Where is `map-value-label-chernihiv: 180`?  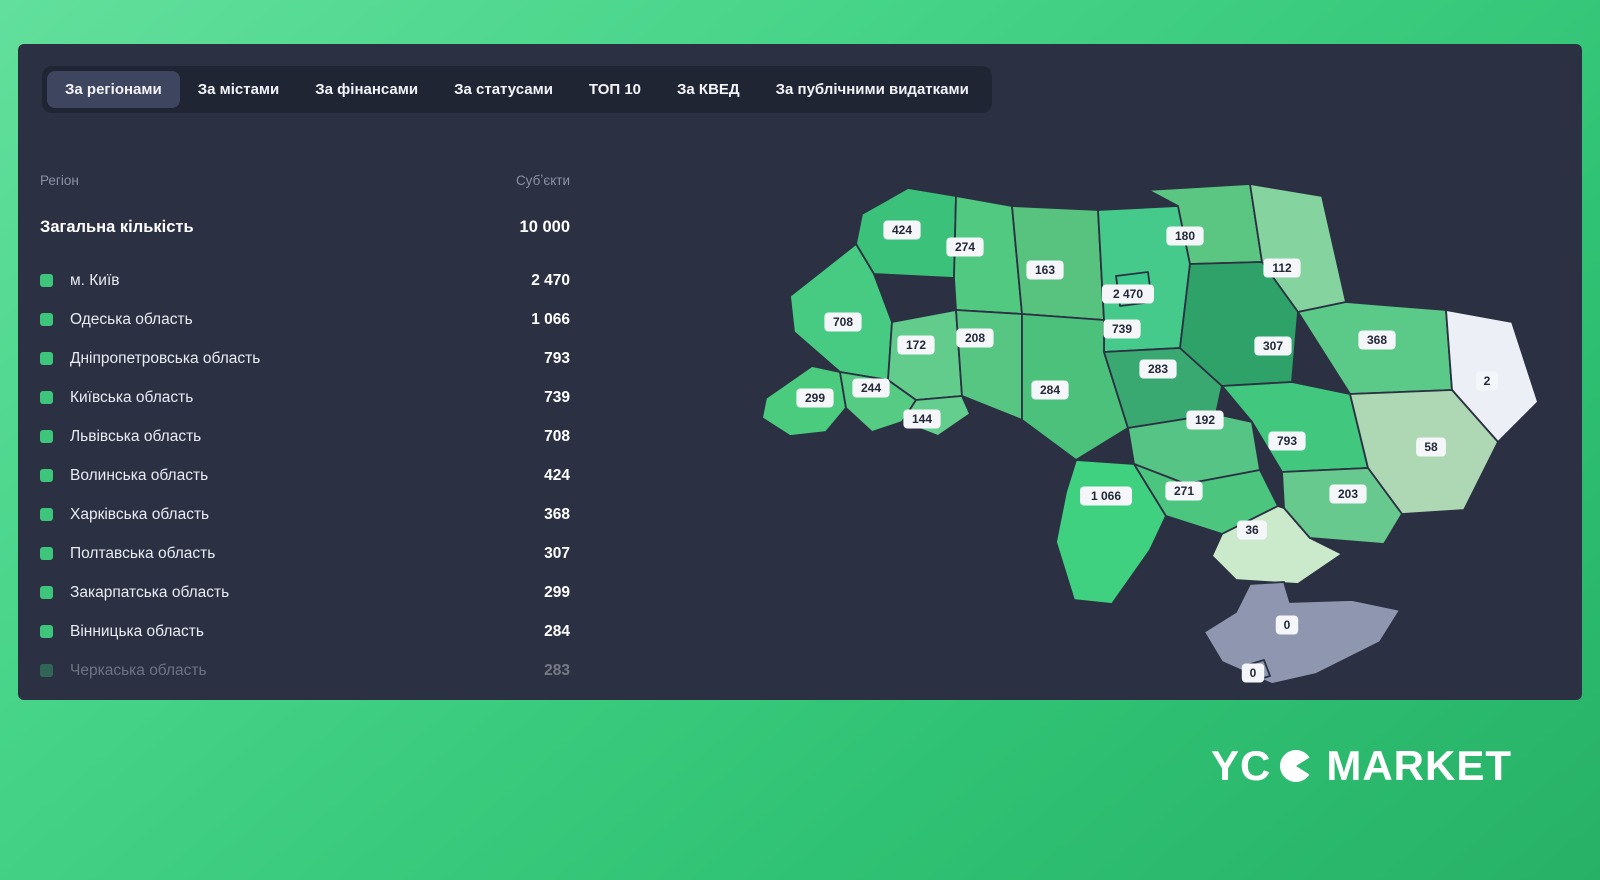 map-value-label-chernihiv: 180 is located at coordinates (1185, 236).